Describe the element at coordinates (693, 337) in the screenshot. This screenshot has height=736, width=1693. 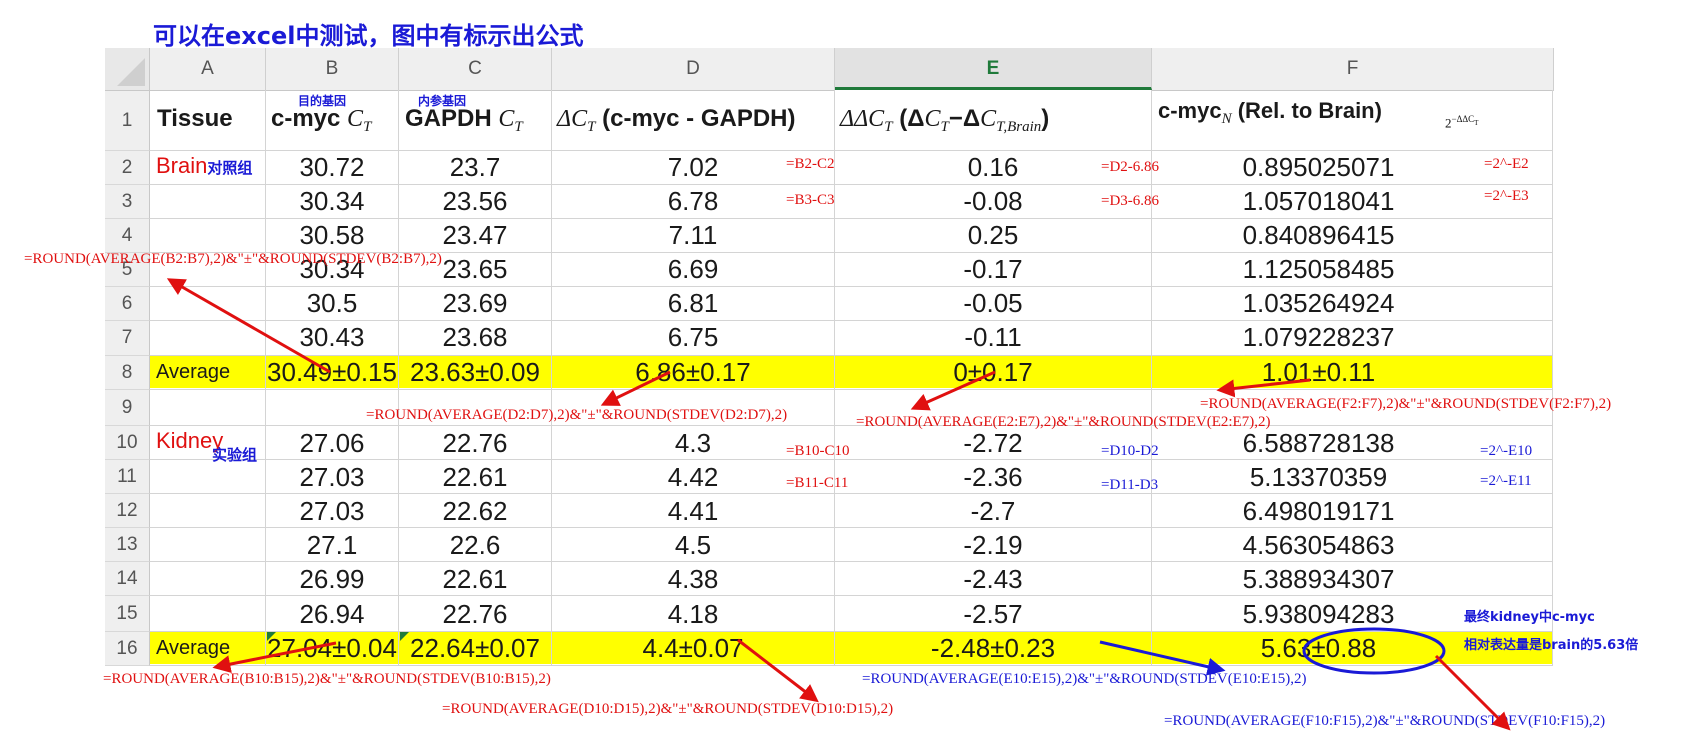
I see `cell-d7: 6.75` at that location.